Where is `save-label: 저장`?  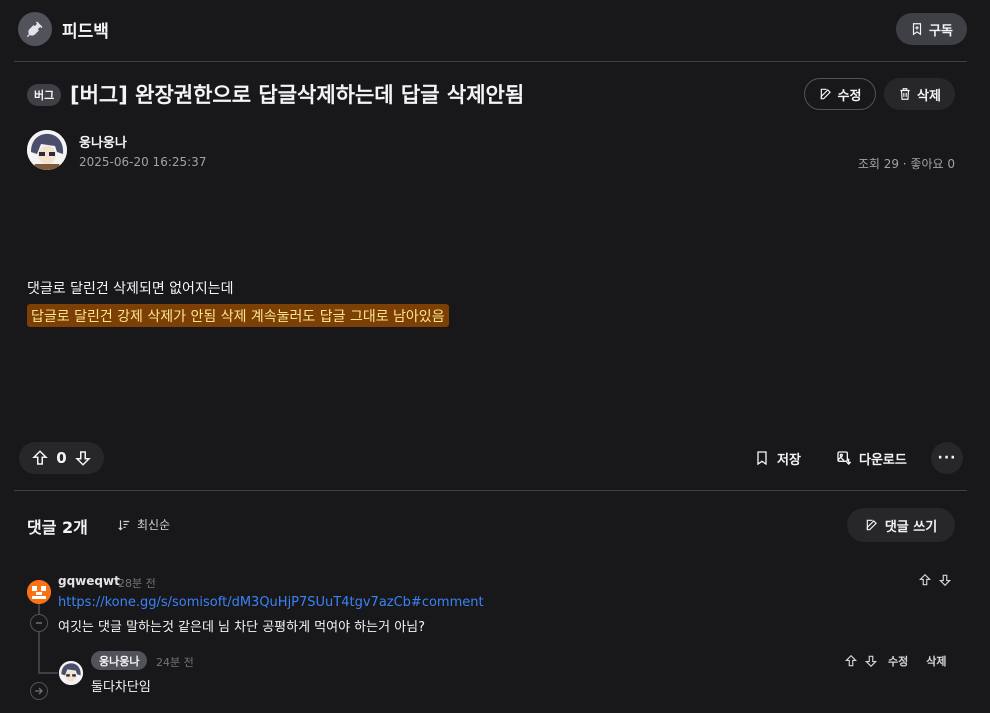 save-label: 저장 is located at coordinates (789, 460).